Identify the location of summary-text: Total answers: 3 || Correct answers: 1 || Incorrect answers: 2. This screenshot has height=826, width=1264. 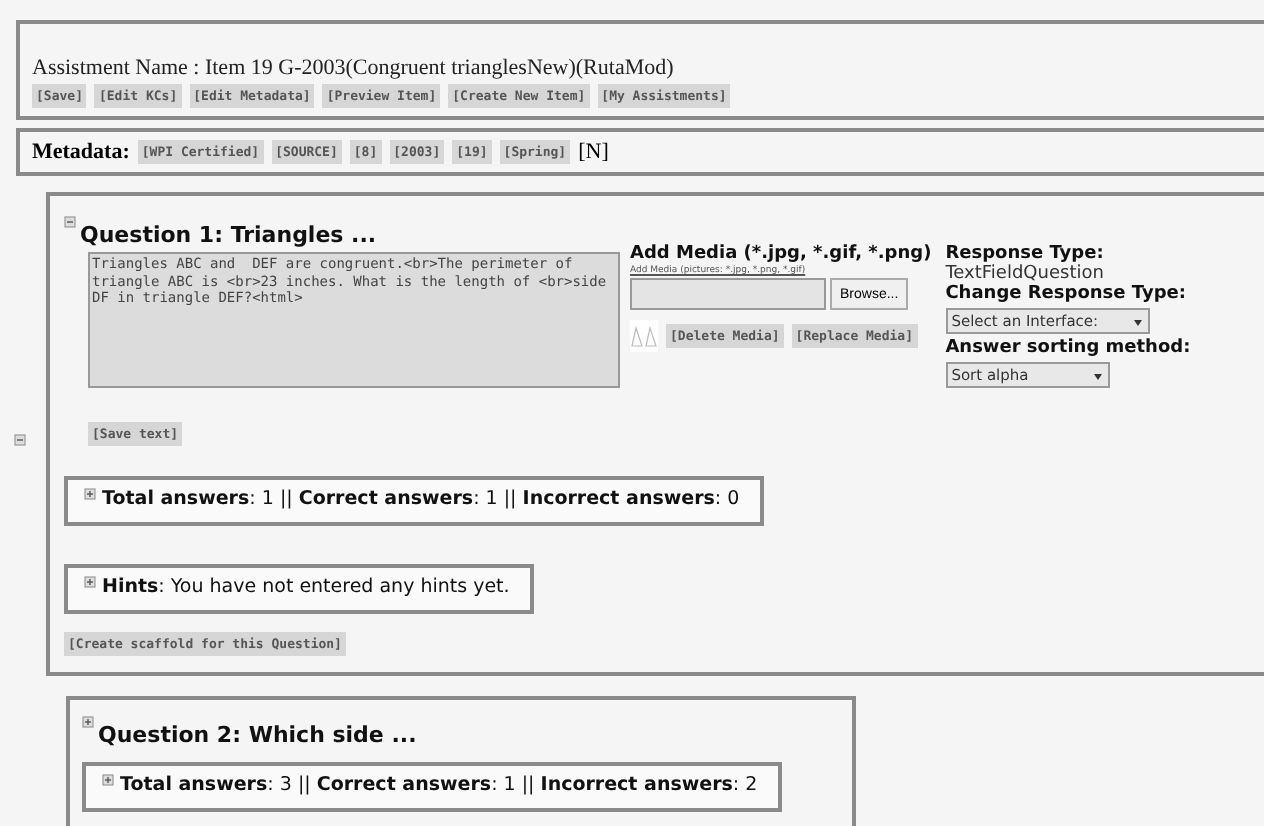
(439, 785).